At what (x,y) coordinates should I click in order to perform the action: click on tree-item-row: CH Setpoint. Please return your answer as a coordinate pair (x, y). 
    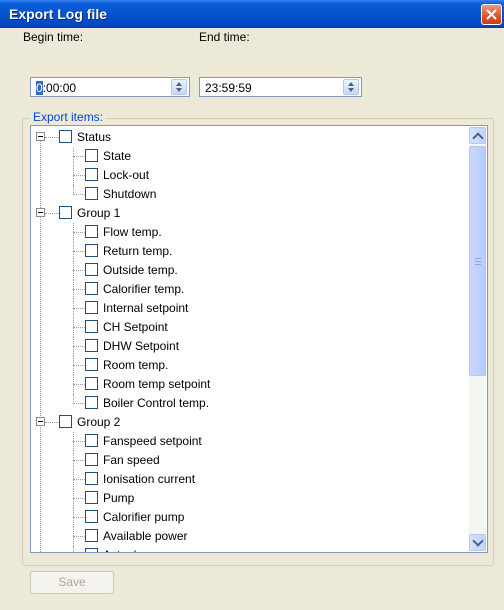
    Looking at the image, I should click on (251, 327).